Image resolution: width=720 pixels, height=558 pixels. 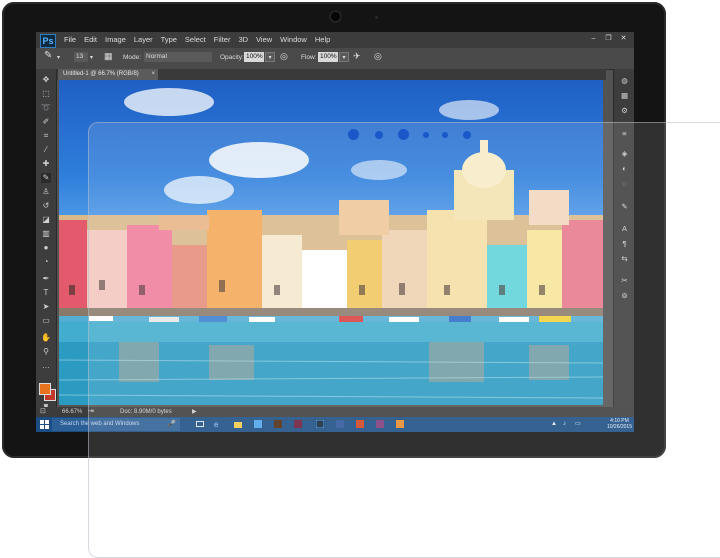 I want to click on close-icon: ✕, so click(x=623, y=39).